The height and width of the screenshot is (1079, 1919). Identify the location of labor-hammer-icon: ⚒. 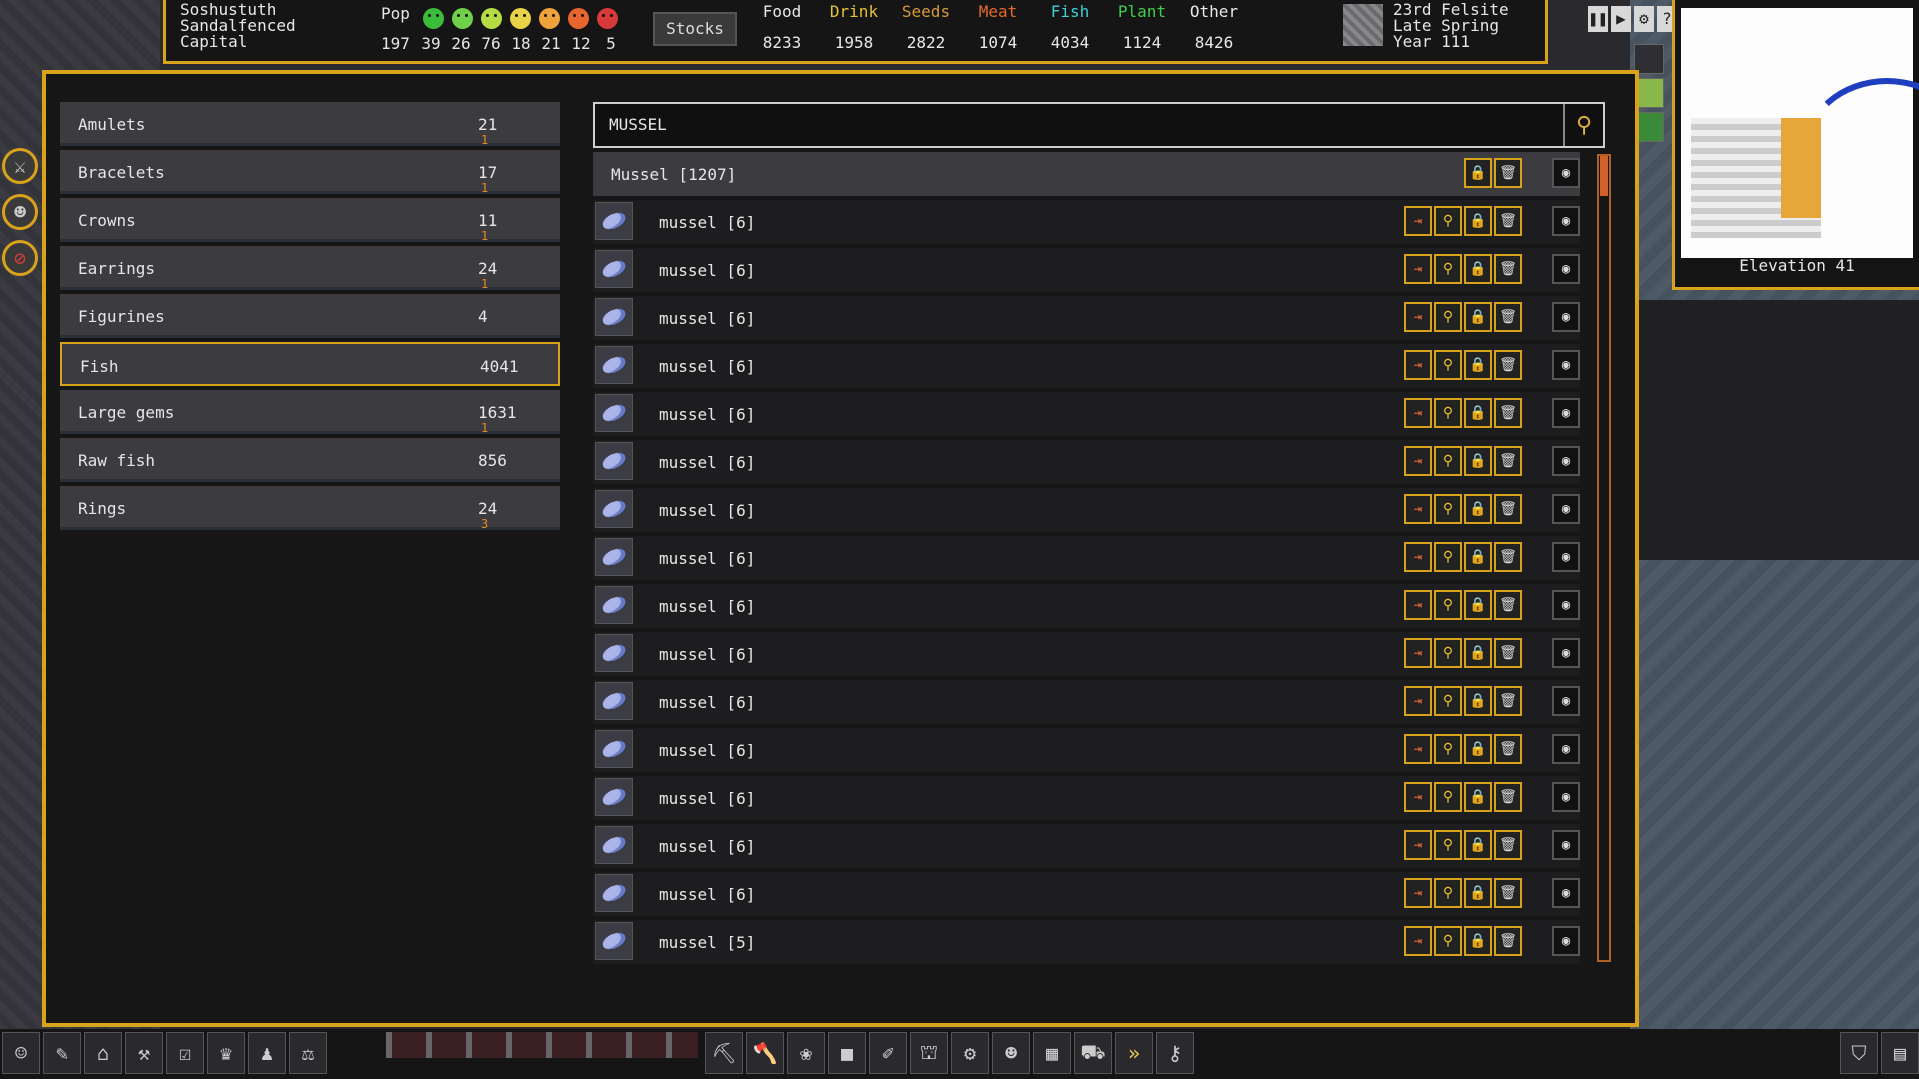
(144, 1053).